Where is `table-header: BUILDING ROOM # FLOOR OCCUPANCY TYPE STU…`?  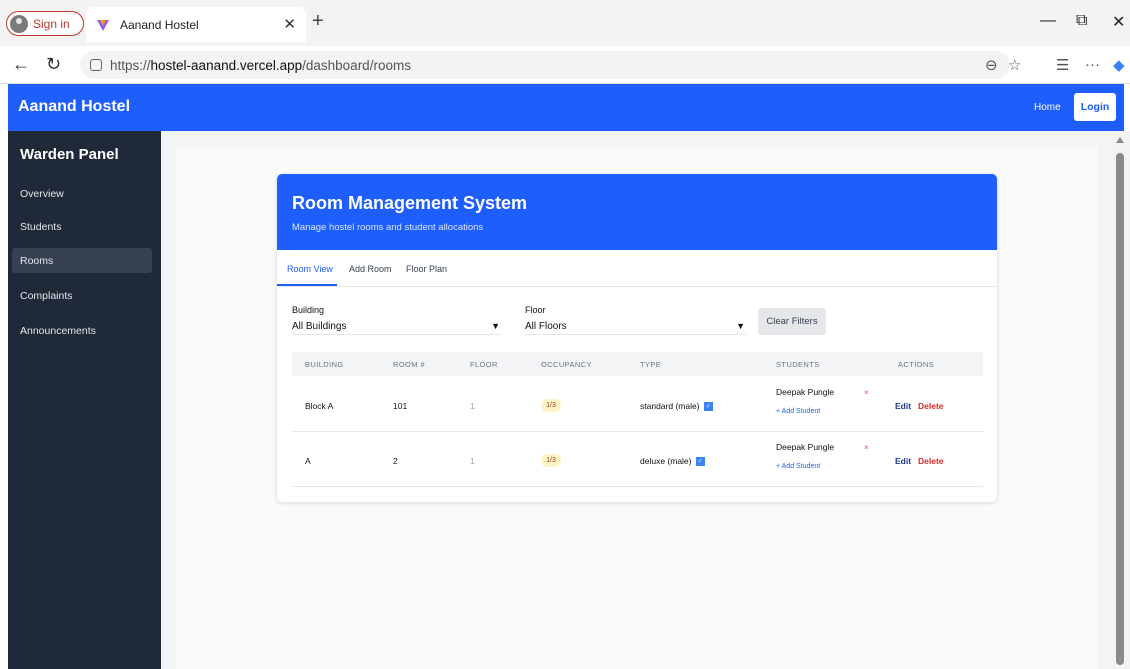
table-header: BUILDING ROOM # FLOOR OCCUPANCY TYPE STU… is located at coordinates (637, 364).